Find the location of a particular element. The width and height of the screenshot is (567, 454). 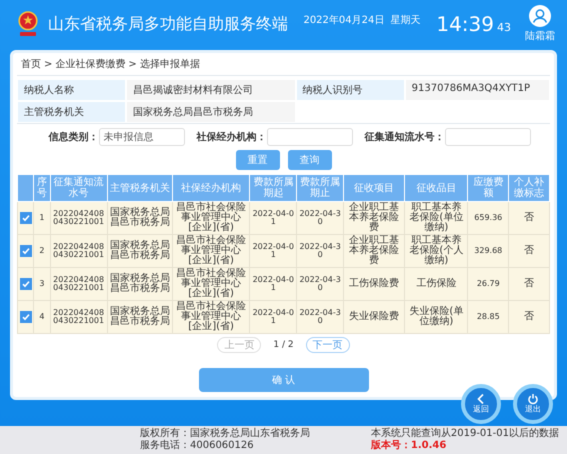

power-icon is located at coordinates (533, 399).